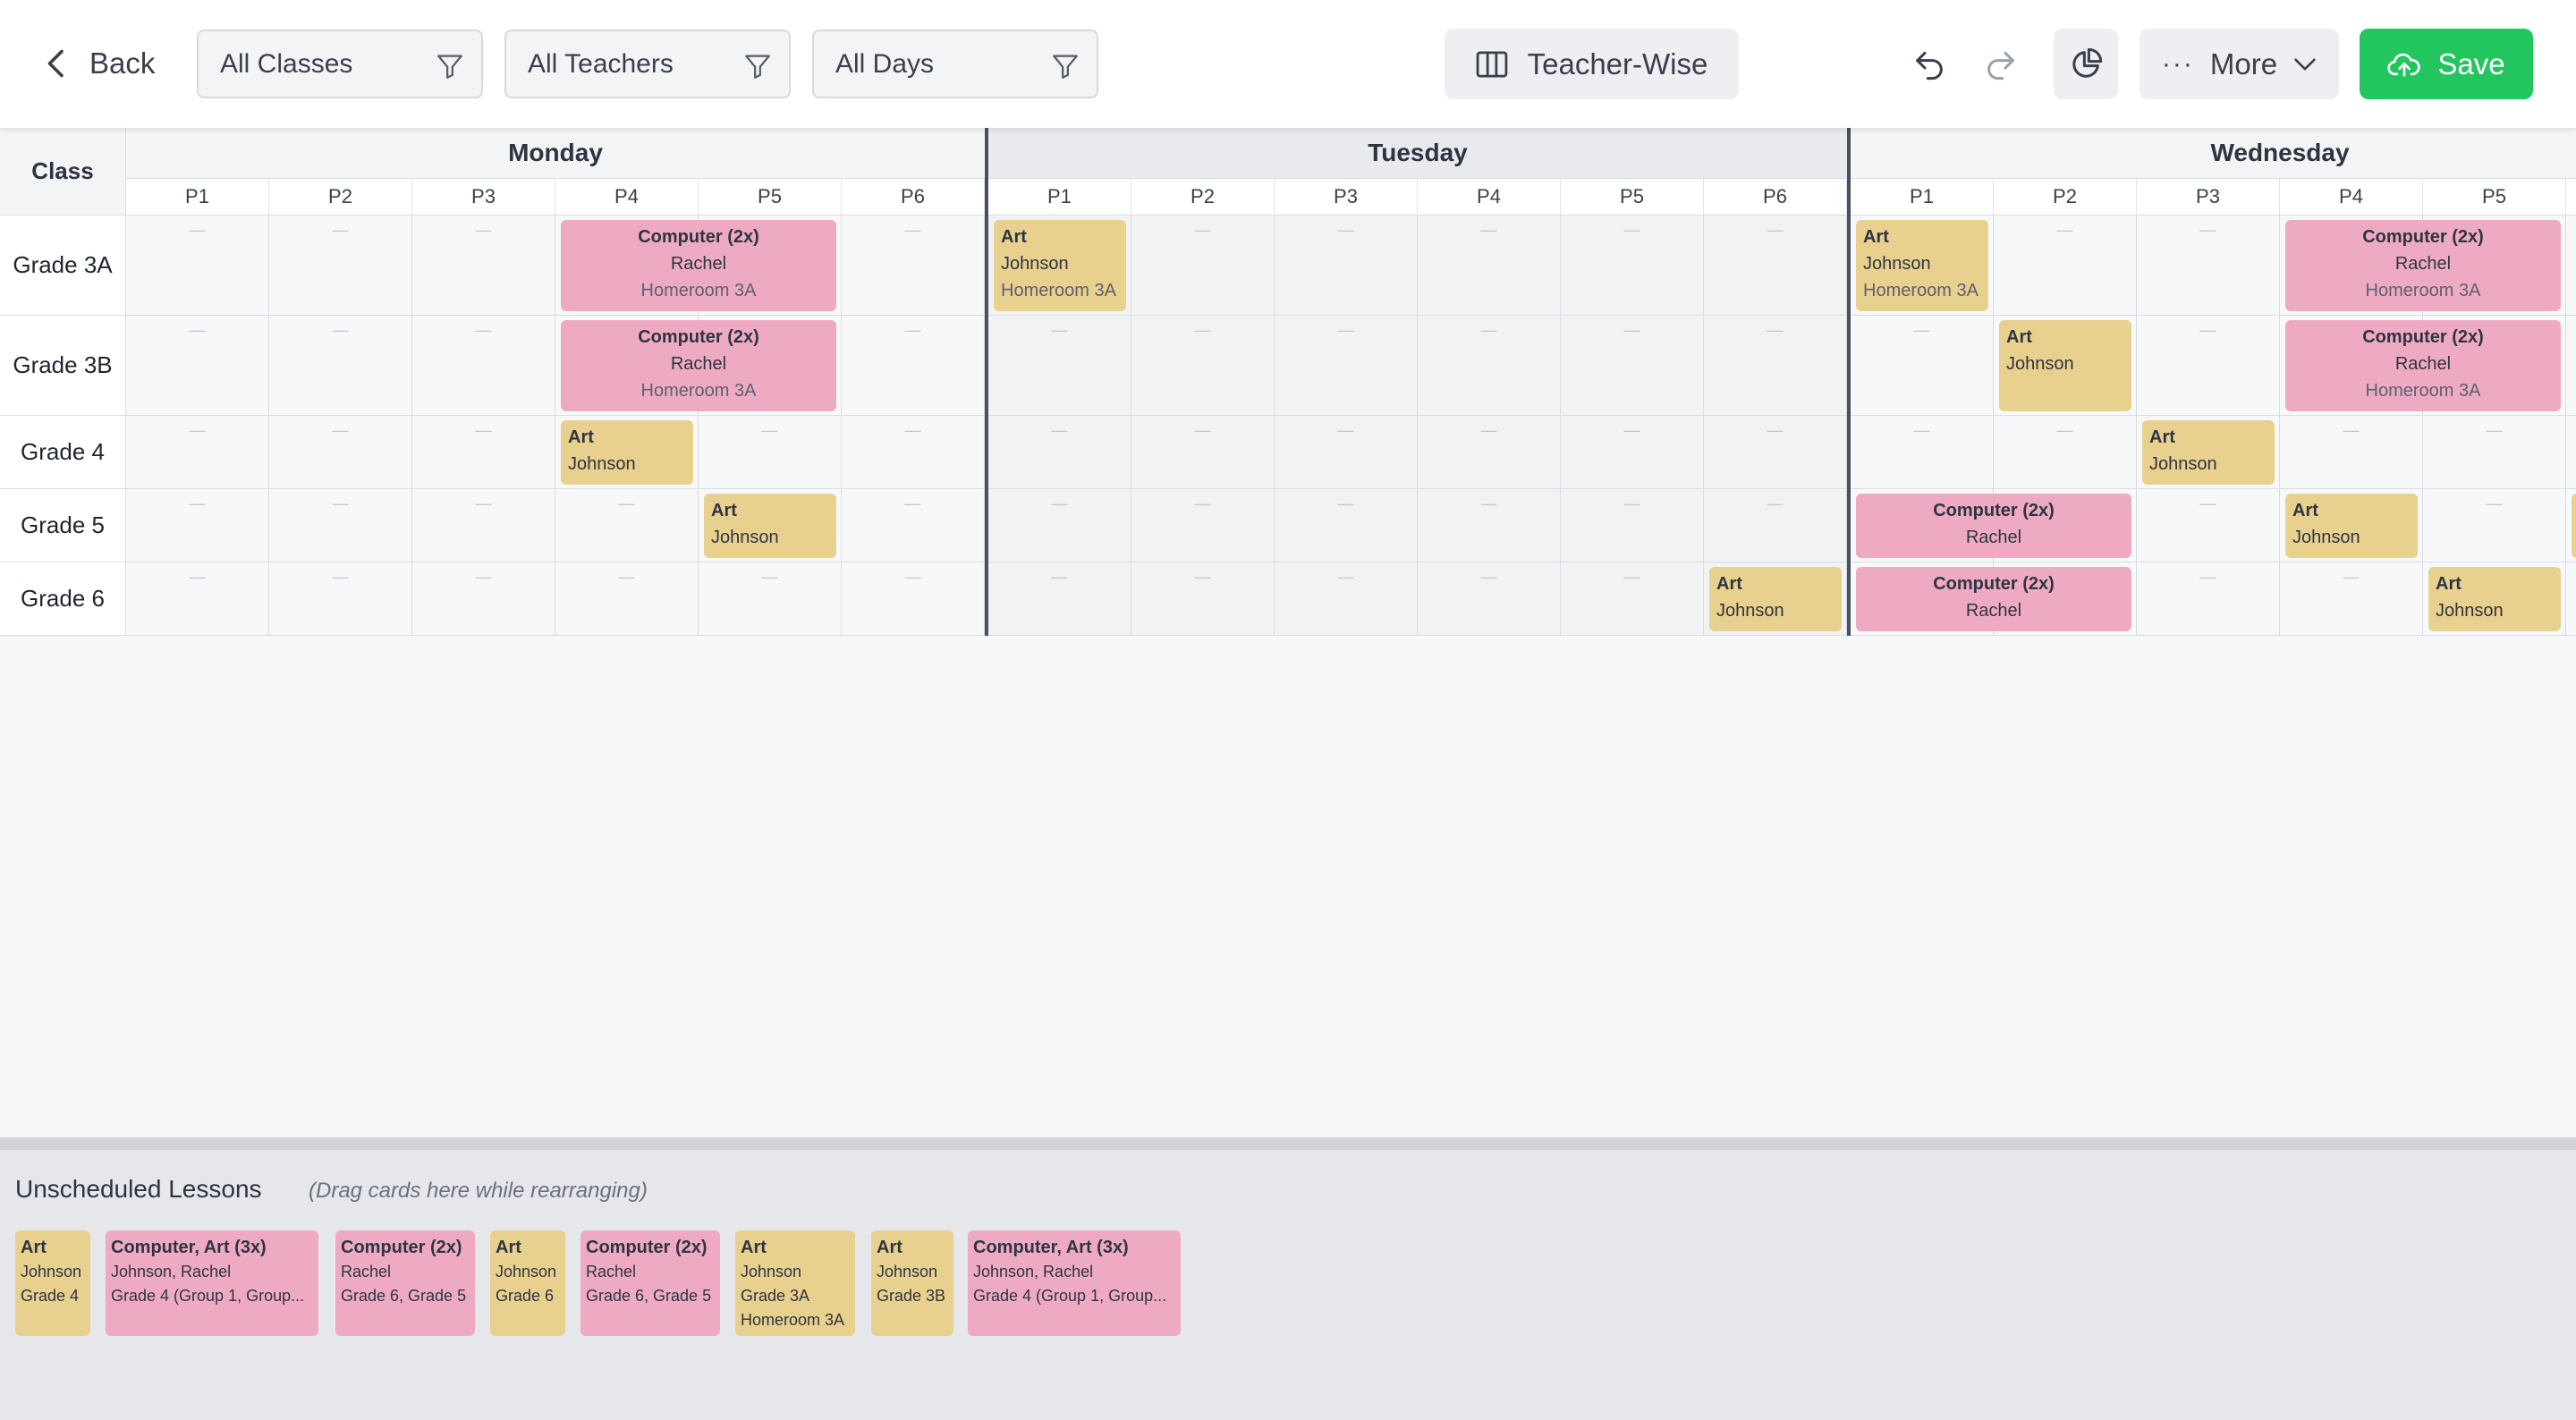 The height and width of the screenshot is (1420, 2576). I want to click on day-filter: All Days, so click(955, 64).